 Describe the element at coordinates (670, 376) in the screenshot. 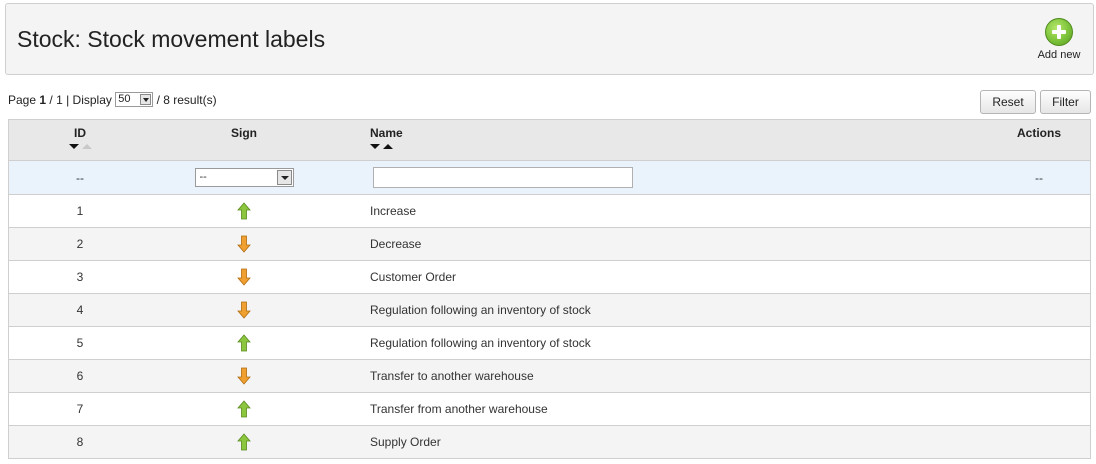

I see `row-name-cell: Transfer to another warehouse` at that location.